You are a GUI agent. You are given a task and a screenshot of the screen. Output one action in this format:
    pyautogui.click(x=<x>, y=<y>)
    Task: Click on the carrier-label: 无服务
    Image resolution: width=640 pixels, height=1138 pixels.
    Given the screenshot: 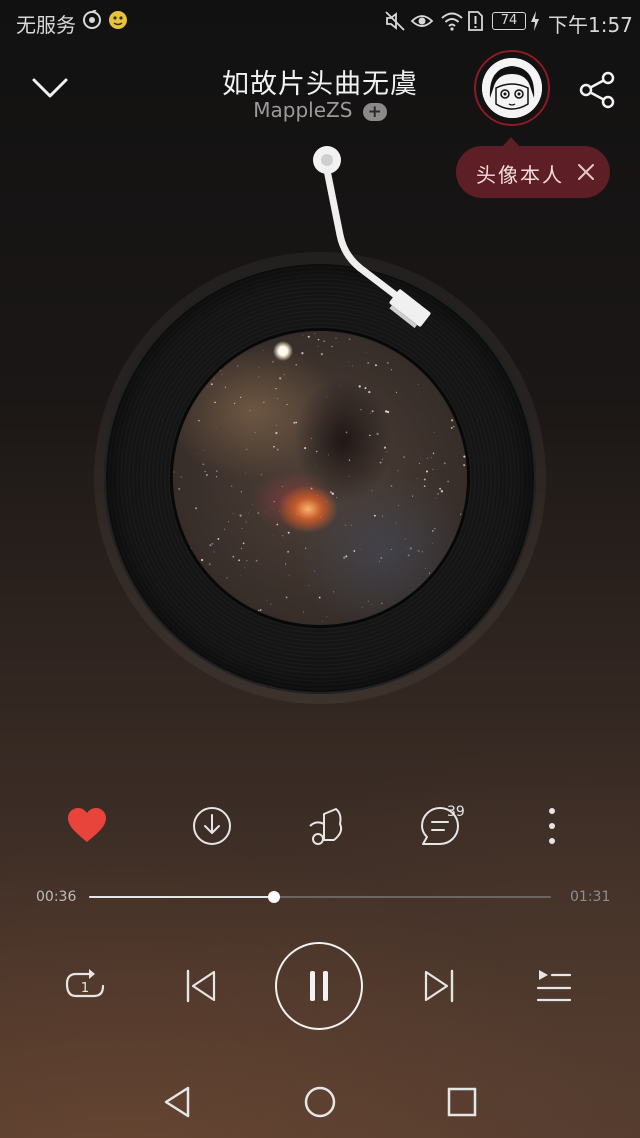 What is the action you would take?
    pyautogui.click(x=46, y=25)
    